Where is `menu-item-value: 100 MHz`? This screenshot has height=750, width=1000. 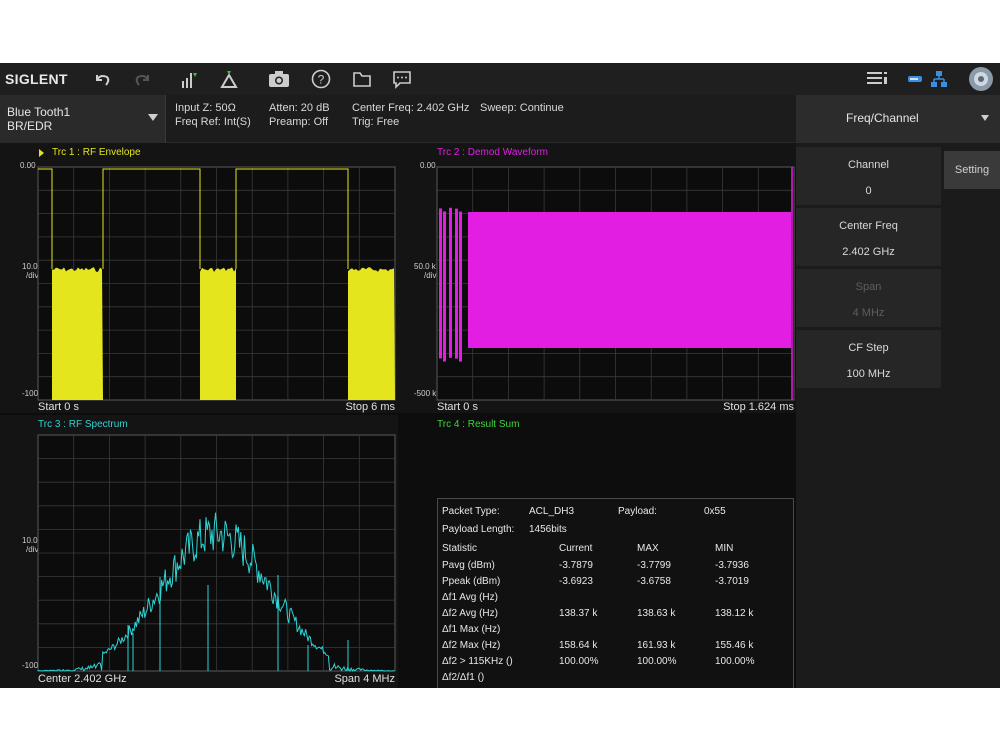 menu-item-value: 100 MHz is located at coordinates (868, 374).